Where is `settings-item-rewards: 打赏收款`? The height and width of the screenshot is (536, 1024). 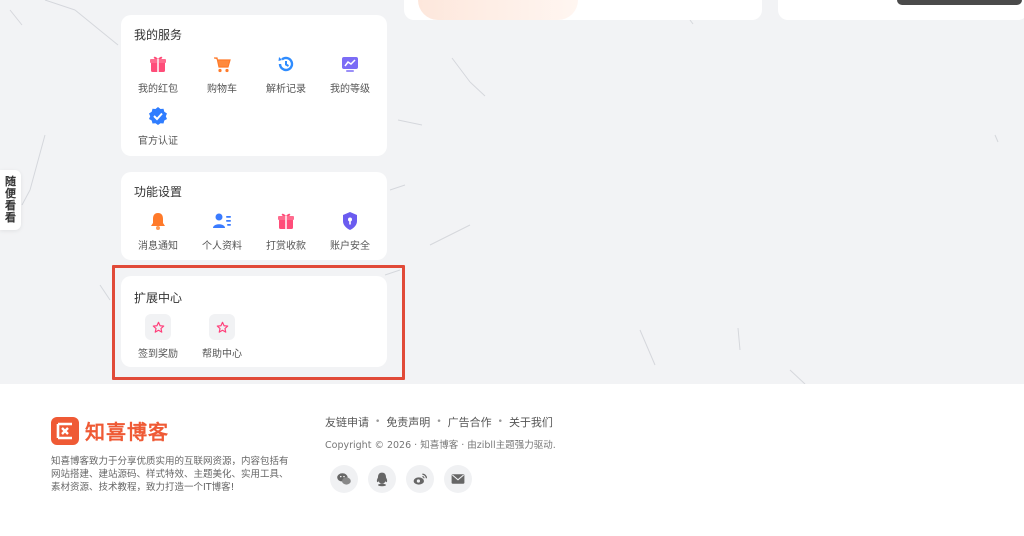
settings-item-rewards: 打赏收款 is located at coordinates (286, 231).